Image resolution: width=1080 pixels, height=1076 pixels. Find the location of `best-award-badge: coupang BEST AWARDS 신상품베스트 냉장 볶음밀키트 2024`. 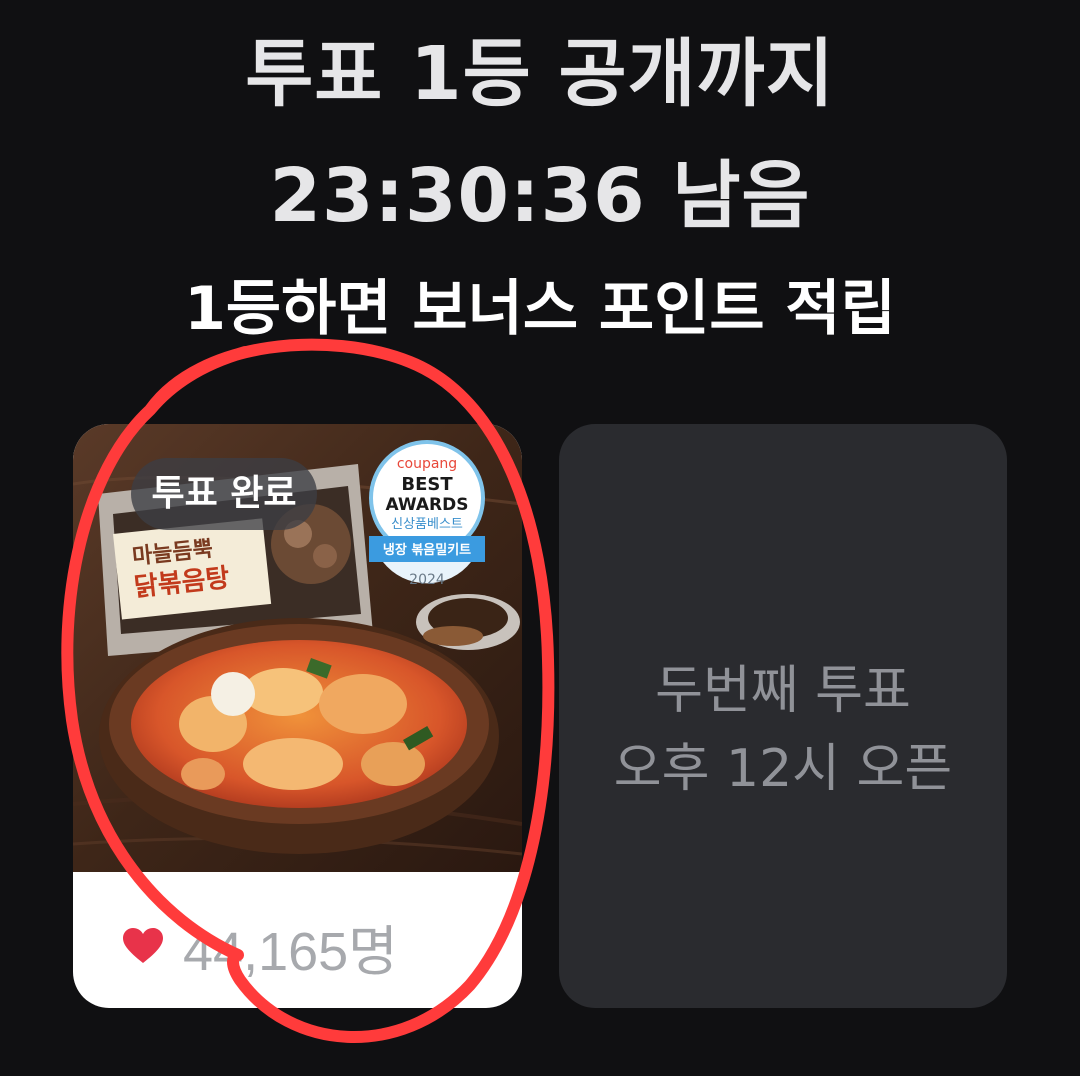

best-award-badge: coupang BEST AWARDS 신상품베스트 냉장 볶음밀키트 2024 is located at coordinates (427, 514).